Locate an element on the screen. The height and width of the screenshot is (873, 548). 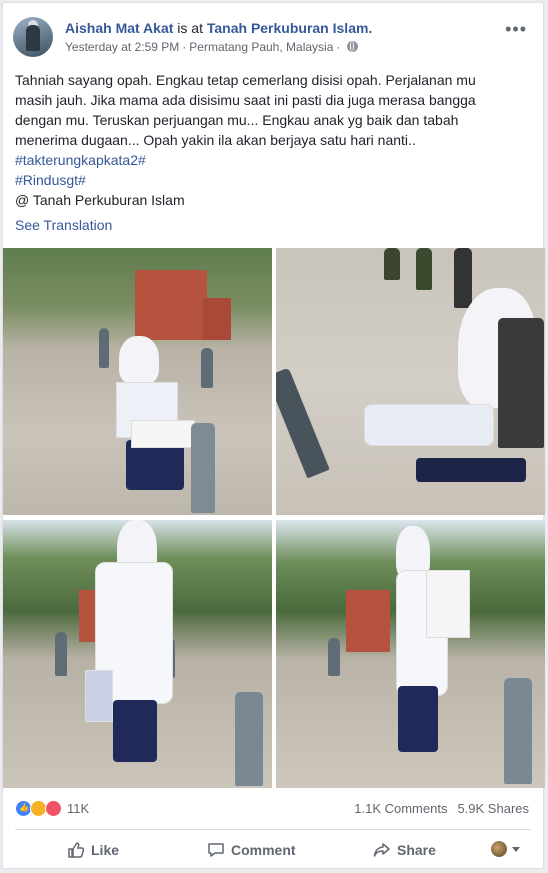
more-options-icon: ••• is located at coordinates (516, 29).